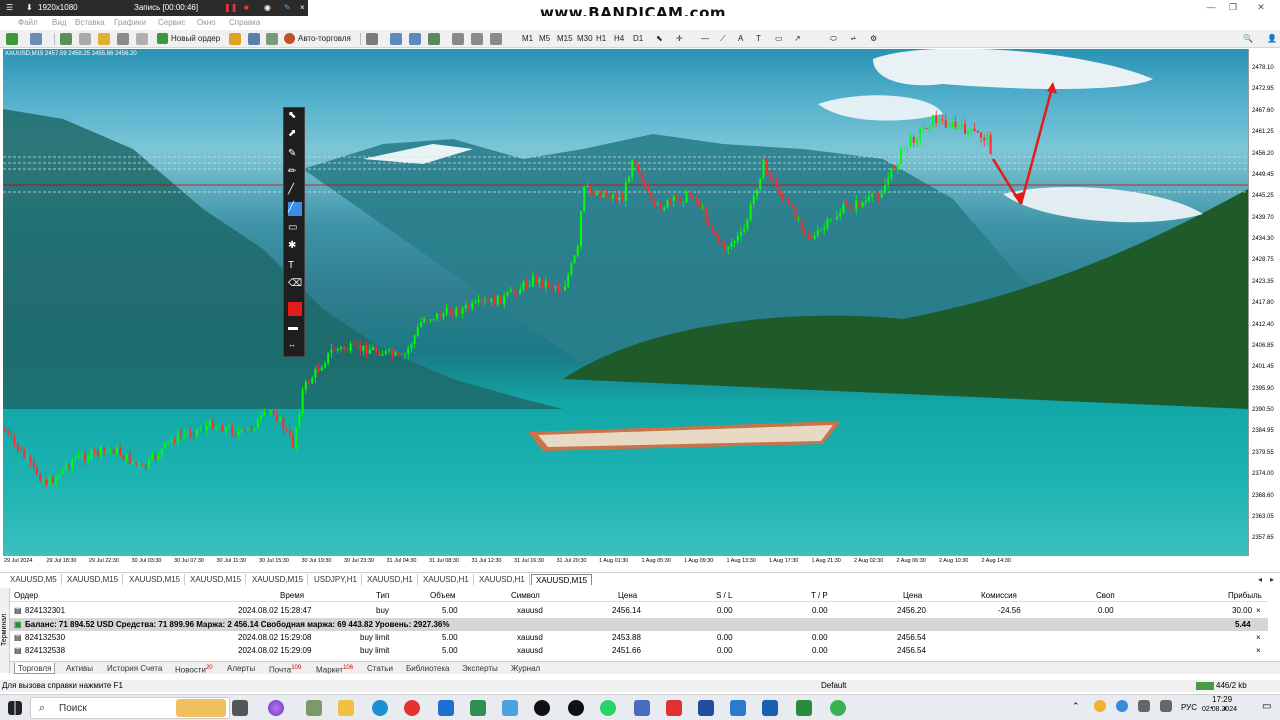  What do you see at coordinates (912, 595) in the screenshot?
I see `col-price-current: Цена` at bounding box center [912, 595].